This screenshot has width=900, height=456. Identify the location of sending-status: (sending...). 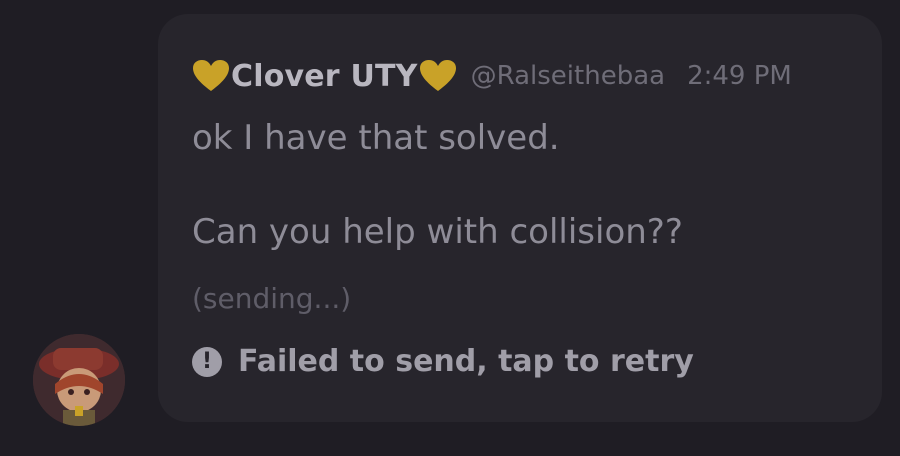
(272, 298).